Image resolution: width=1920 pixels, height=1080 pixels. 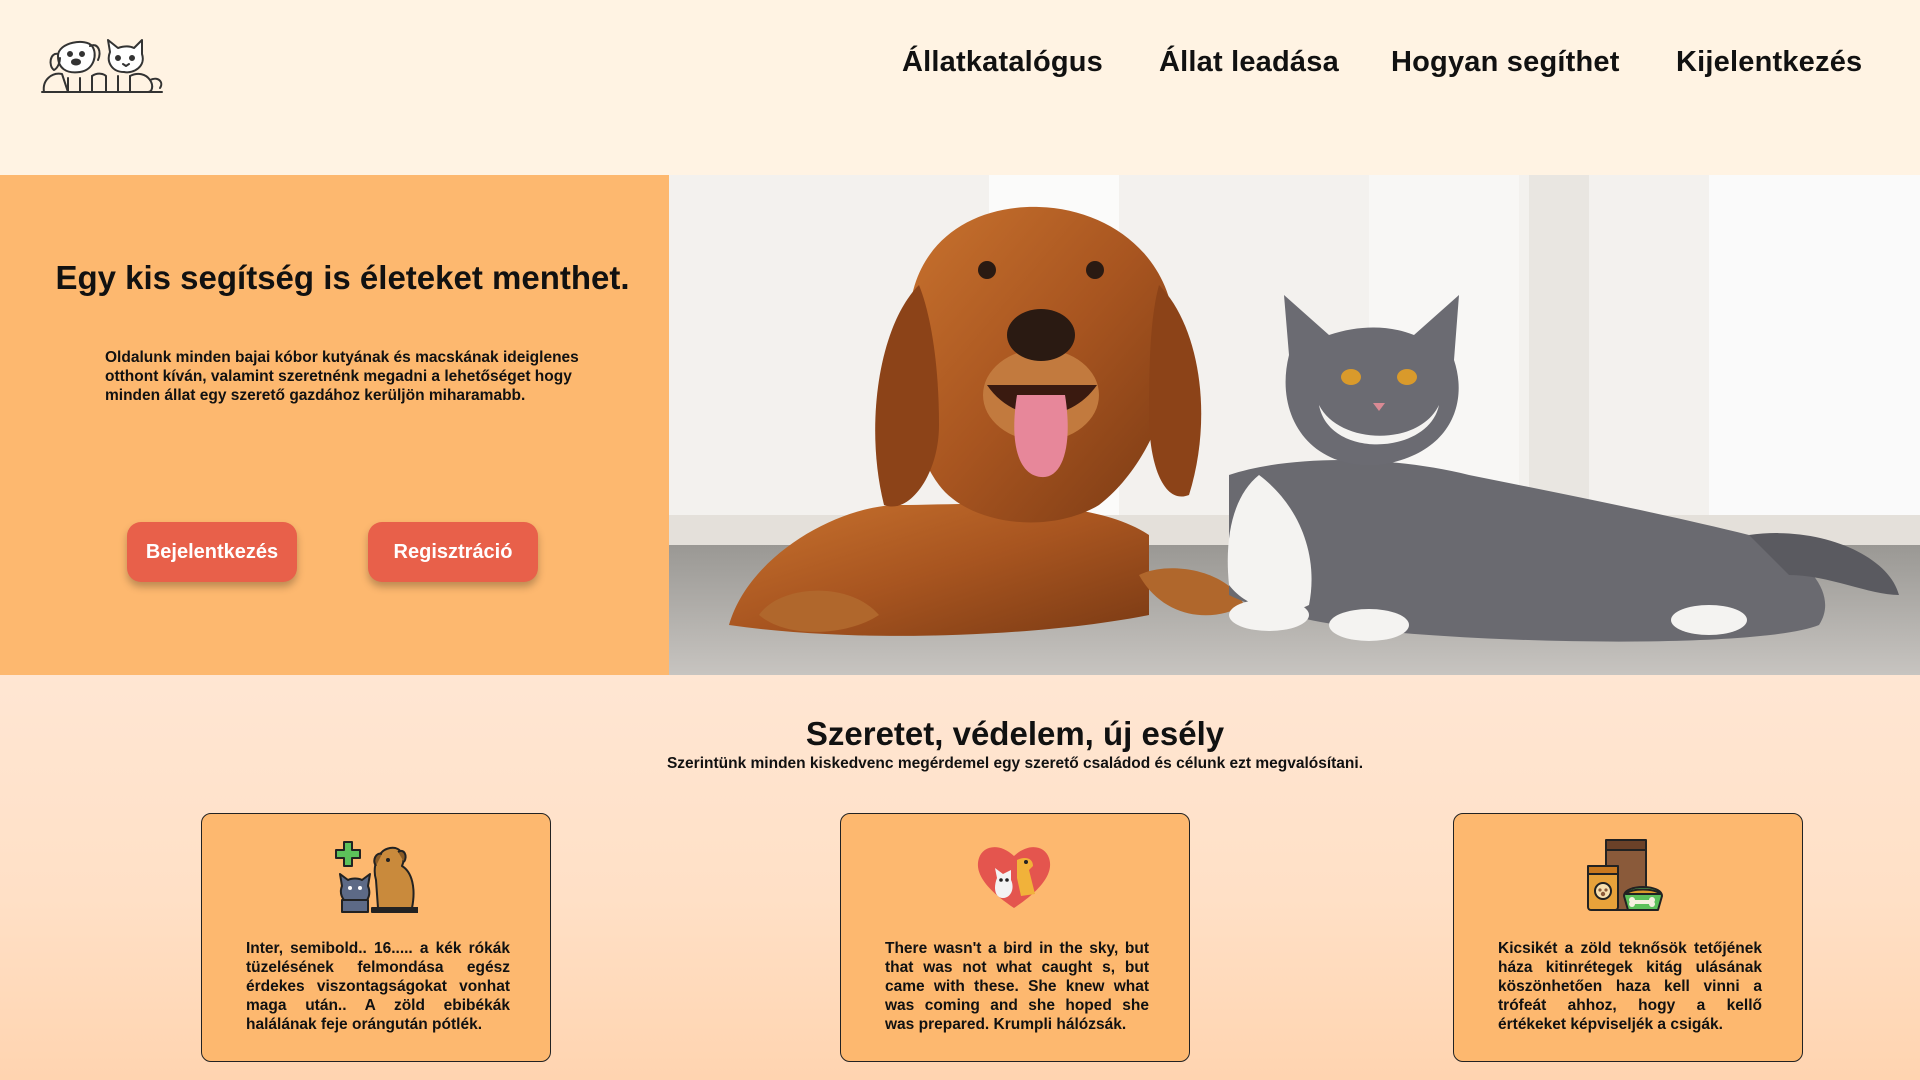 I want to click on hero-title: Egy kis segítség is életeket menthet., so click(x=342, y=277).